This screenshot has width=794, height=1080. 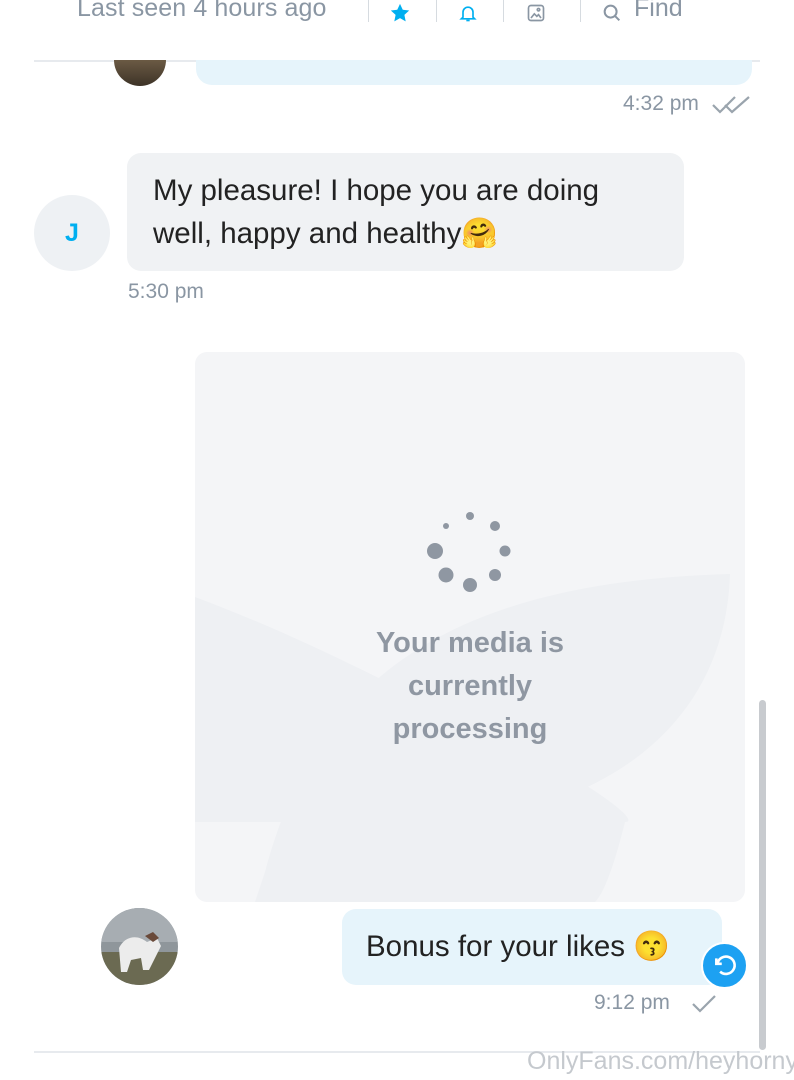 I want to click on last-seen-status: Last seen 4 hours ago, so click(x=202, y=11).